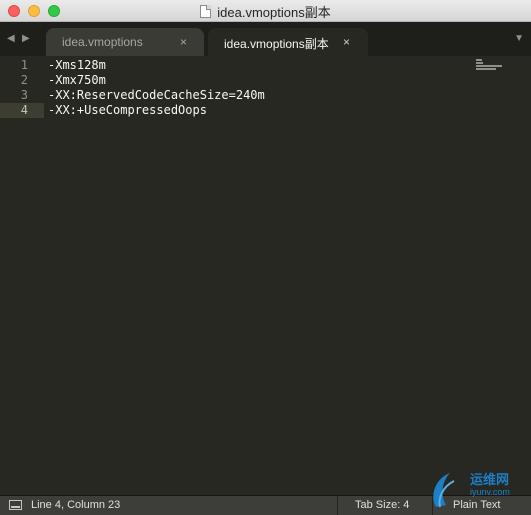 This screenshot has width=531, height=515. I want to click on code-text: -Xms128m, so click(77, 65).